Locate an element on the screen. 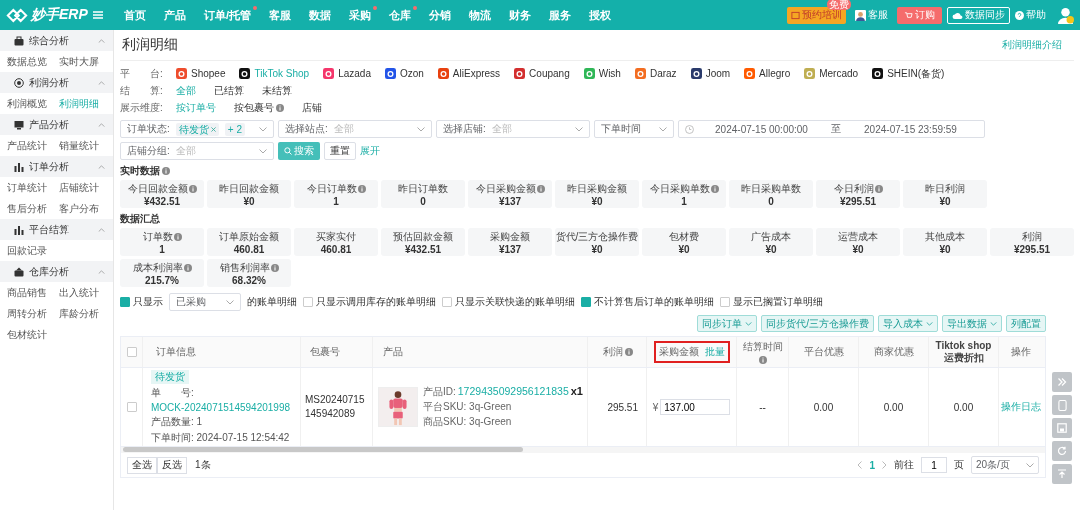 This screenshot has height=510, width=1080. quantity-text: x1 is located at coordinates (576, 391).